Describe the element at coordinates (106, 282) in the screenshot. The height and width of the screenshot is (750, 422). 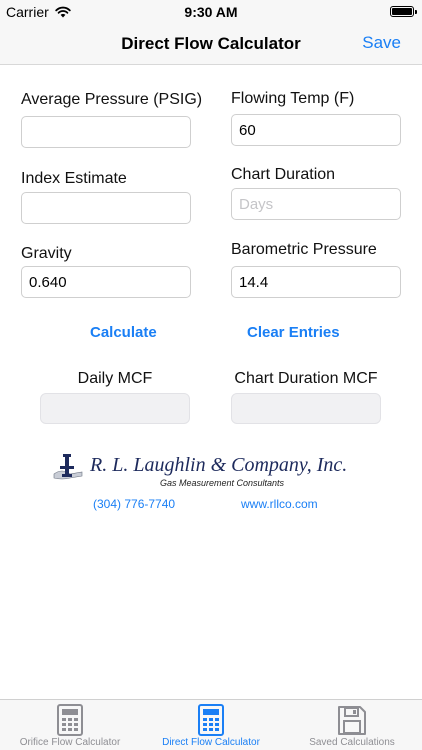
I see `gravity-input` at that location.